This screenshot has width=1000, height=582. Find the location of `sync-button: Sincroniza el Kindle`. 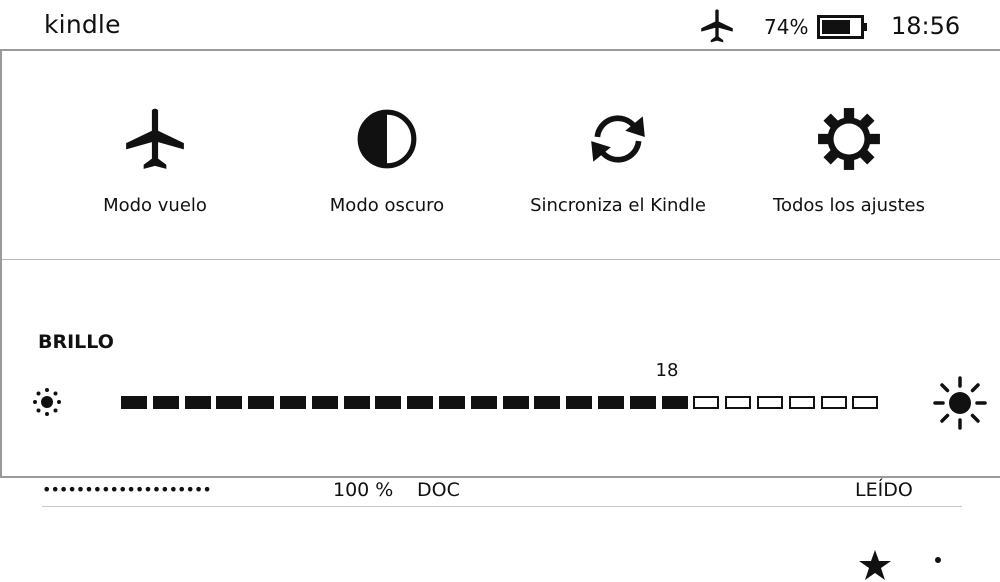

sync-button: Sincroniza el Kindle is located at coordinates (618, 171).